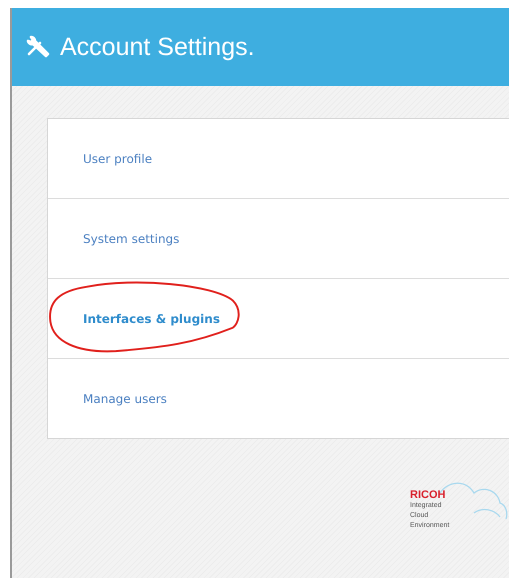 Image resolution: width=509 pixels, height=578 pixels. What do you see at coordinates (131, 239) in the screenshot?
I see `settings-link: System settings` at bounding box center [131, 239].